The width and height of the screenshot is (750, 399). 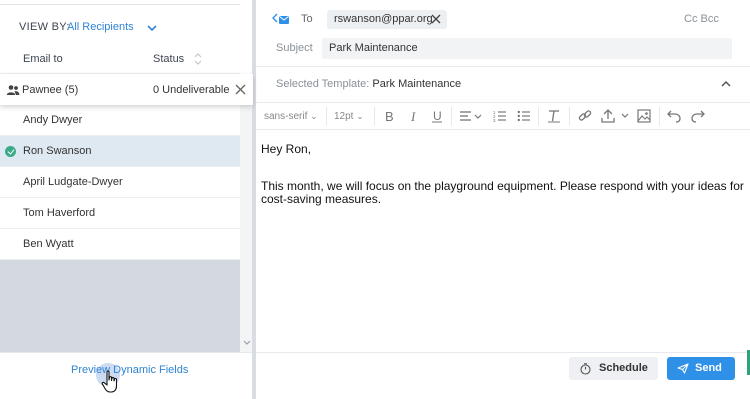 I want to click on list-empty-area, so click(x=120, y=306).